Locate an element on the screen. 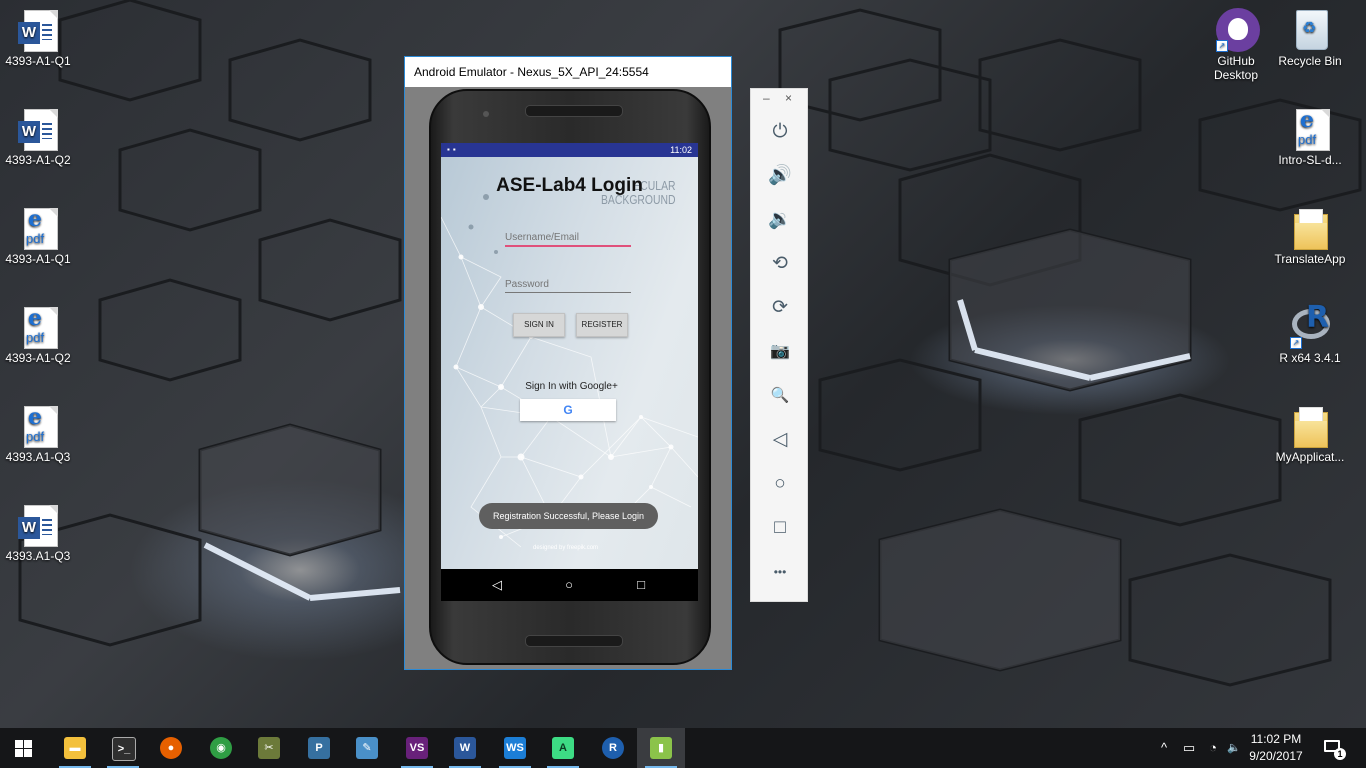  username-field is located at coordinates (568, 238).